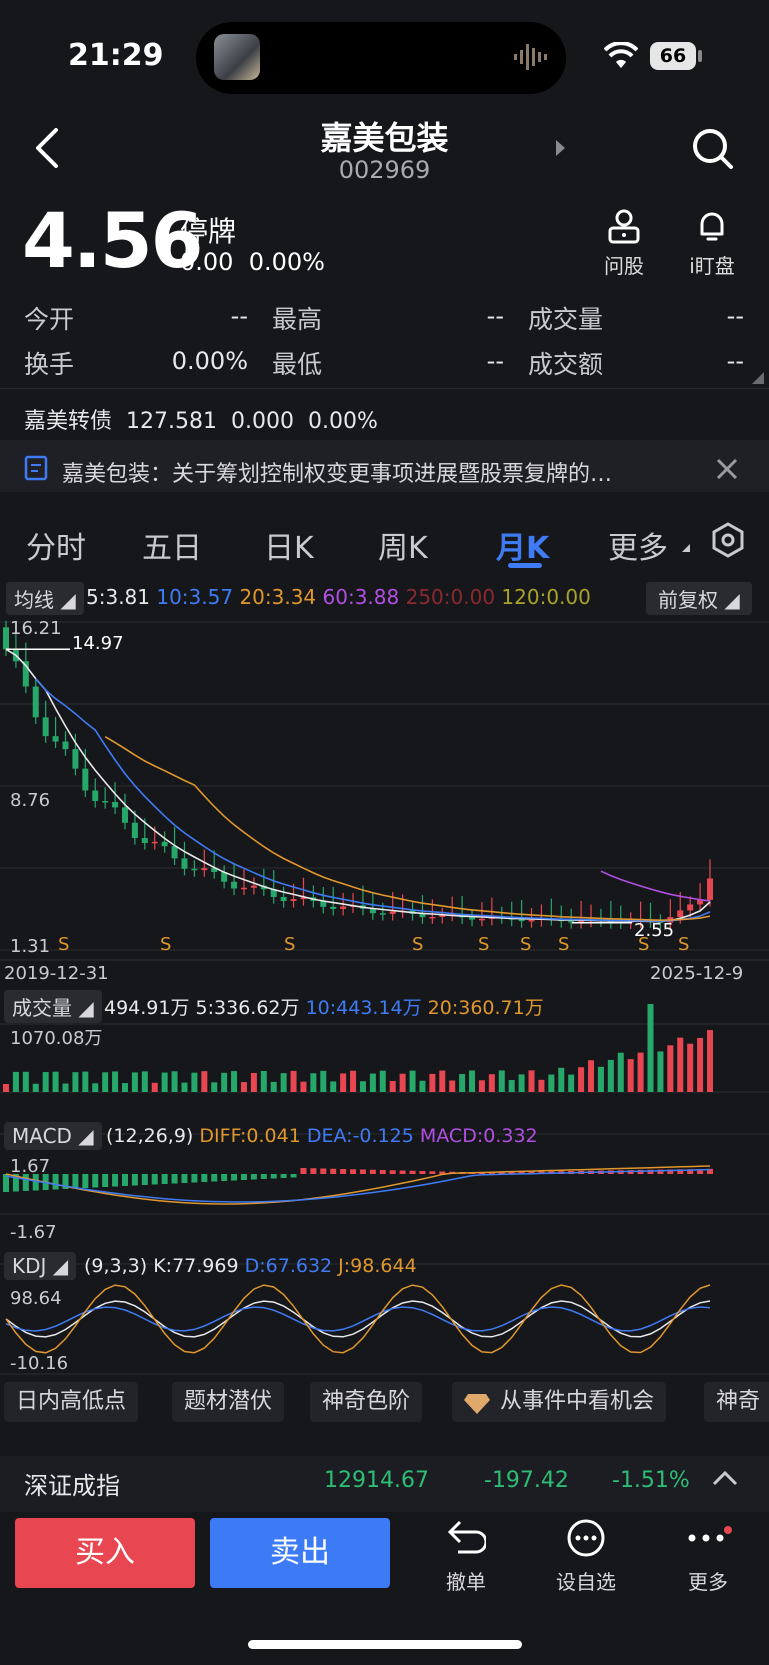 The height and width of the screenshot is (1665, 769). Describe the element at coordinates (366, 1402) in the screenshot. I see `chip-color-scale: 神奇色阶` at that location.